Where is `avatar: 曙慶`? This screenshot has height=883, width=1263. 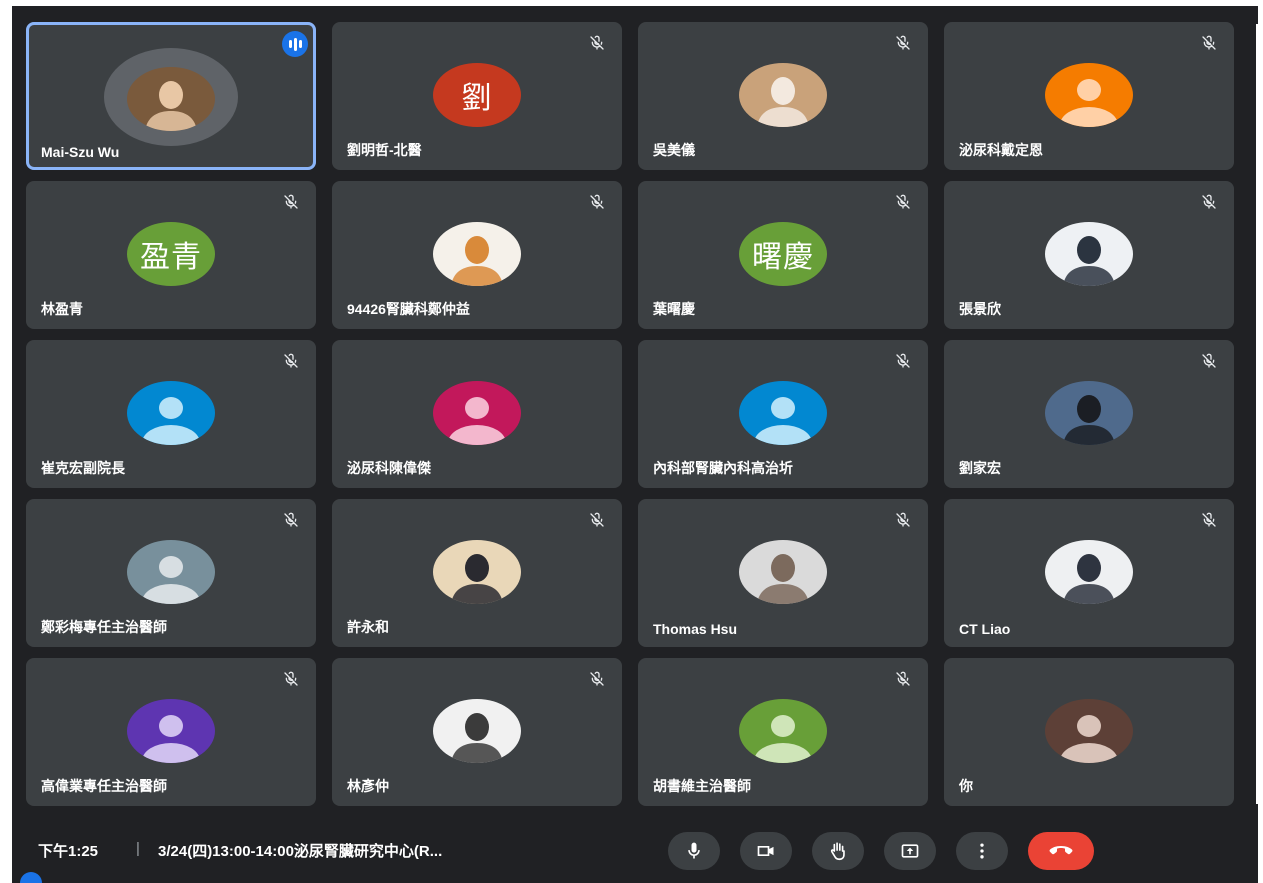
avatar: 曙慶 is located at coordinates (783, 254).